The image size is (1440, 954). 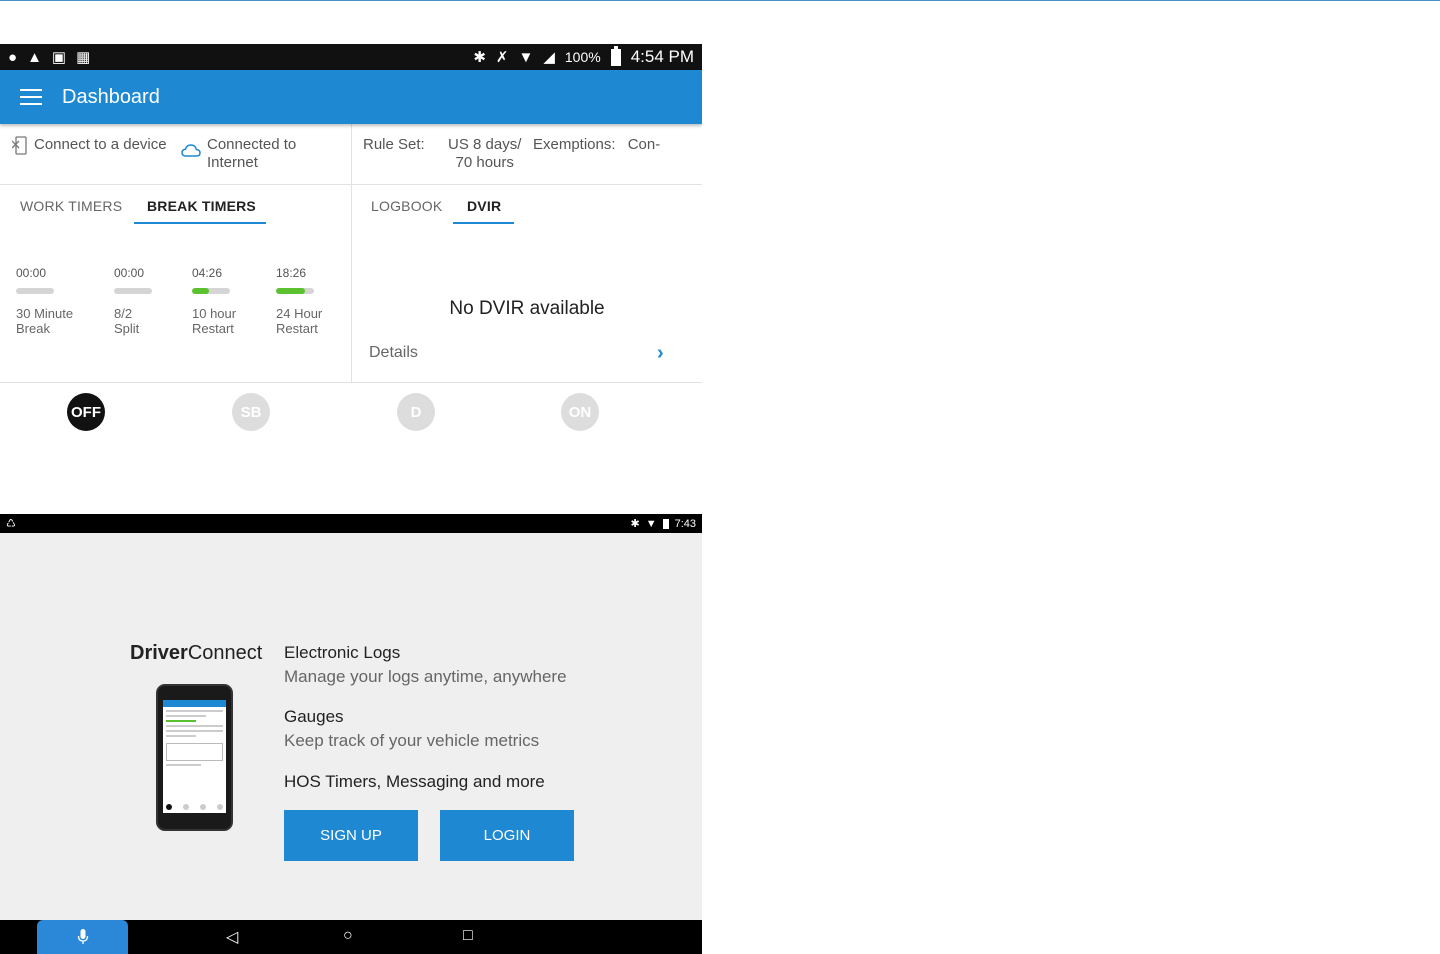 I want to click on timer-tabs: WORK TIMERS BREAK TIMERS, so click(x=175, y=206).